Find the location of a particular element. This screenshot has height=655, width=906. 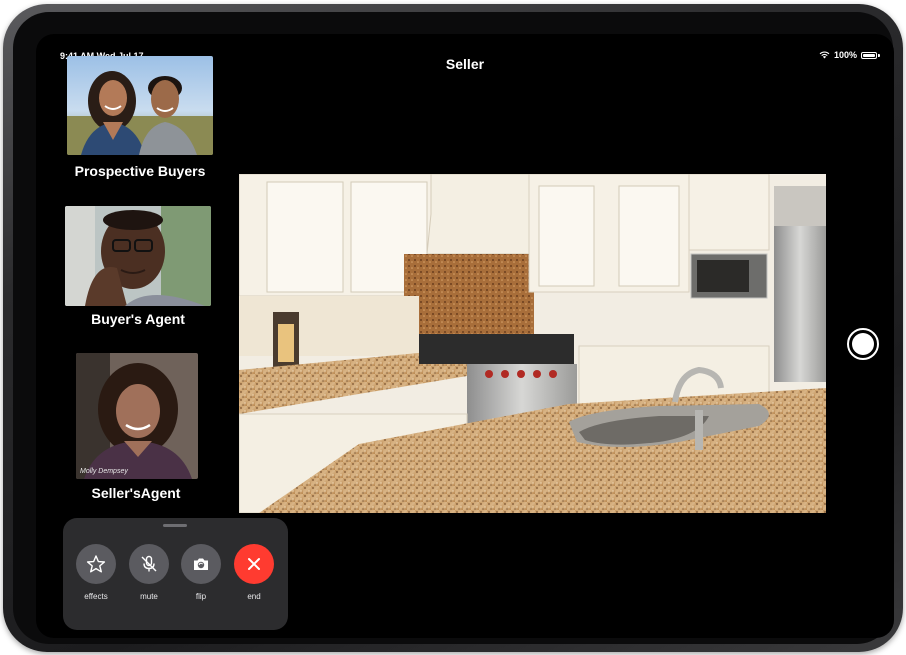

mute-button-circle is located at coordinates (149, 564).